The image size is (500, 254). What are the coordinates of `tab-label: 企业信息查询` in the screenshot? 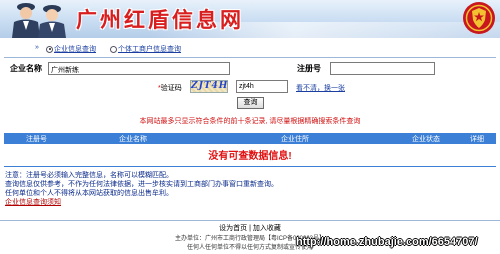 It's located at (75, 49).